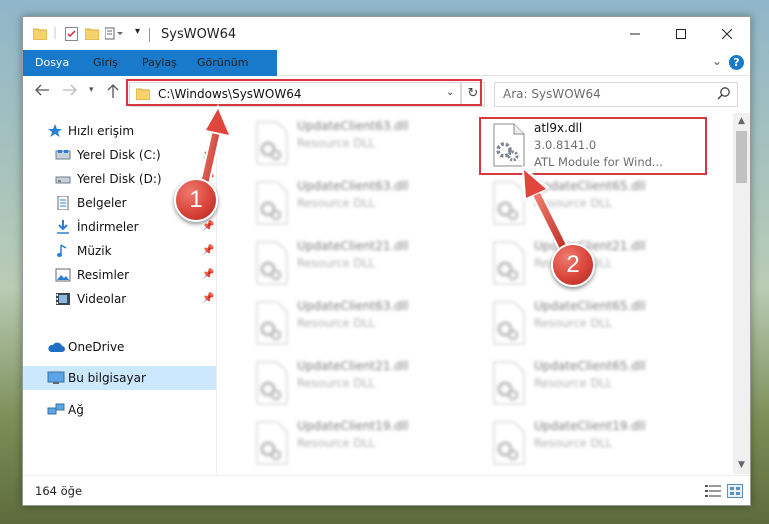 The height and width of the screenshot is (524, 769). What do you see at coordinates (137, 31) in the screenshot?
I see `quick-access-dropdown-icon: ▾` at bounding box center [137, 31].